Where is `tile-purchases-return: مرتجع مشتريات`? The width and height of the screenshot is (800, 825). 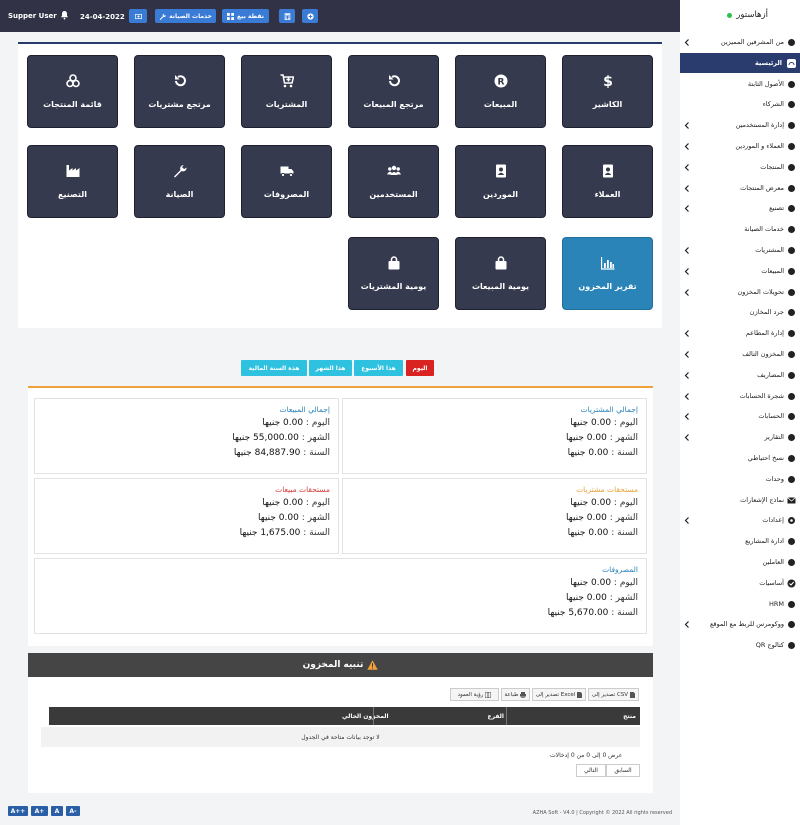 tile-purchases-return: مرتجع مشتريات is located at coordinates (179, 91).